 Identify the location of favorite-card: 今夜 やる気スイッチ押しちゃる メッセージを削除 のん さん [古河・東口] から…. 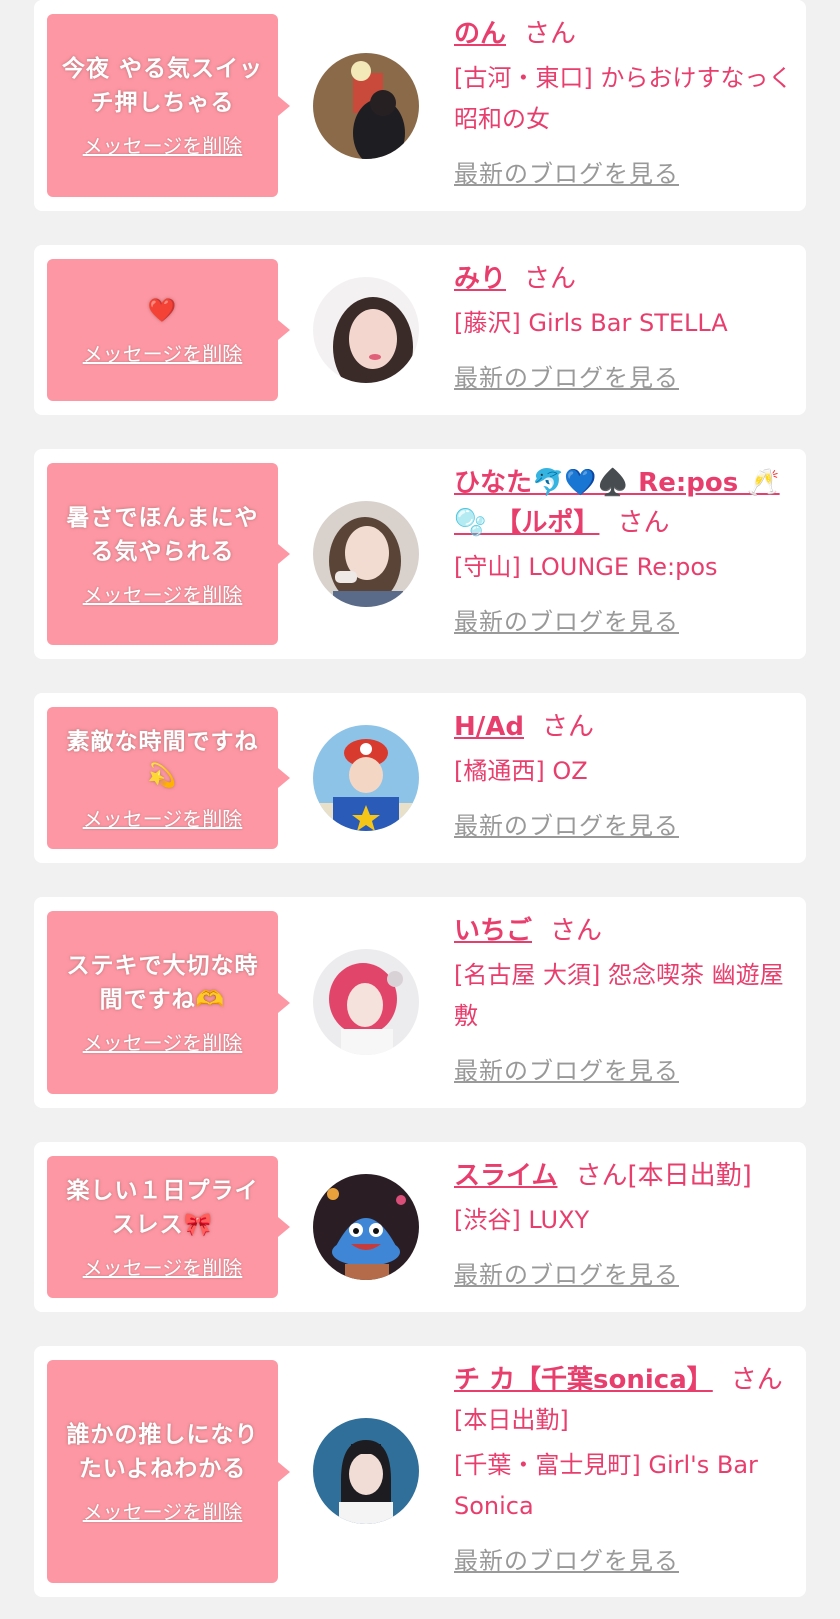
(420, 105).